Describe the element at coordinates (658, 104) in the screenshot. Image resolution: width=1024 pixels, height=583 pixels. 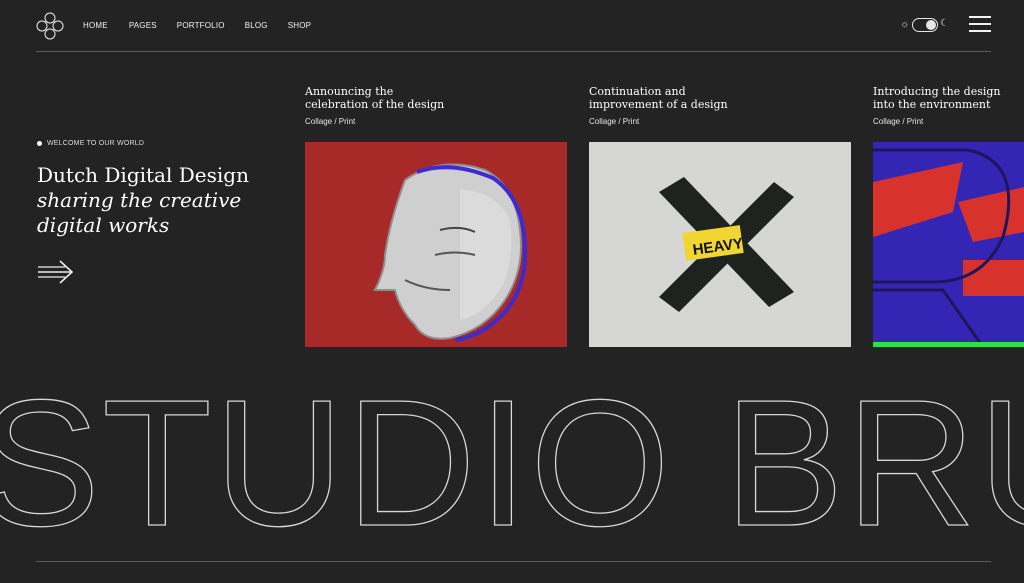
I see `card-title-line: improvement of a design` at that location.